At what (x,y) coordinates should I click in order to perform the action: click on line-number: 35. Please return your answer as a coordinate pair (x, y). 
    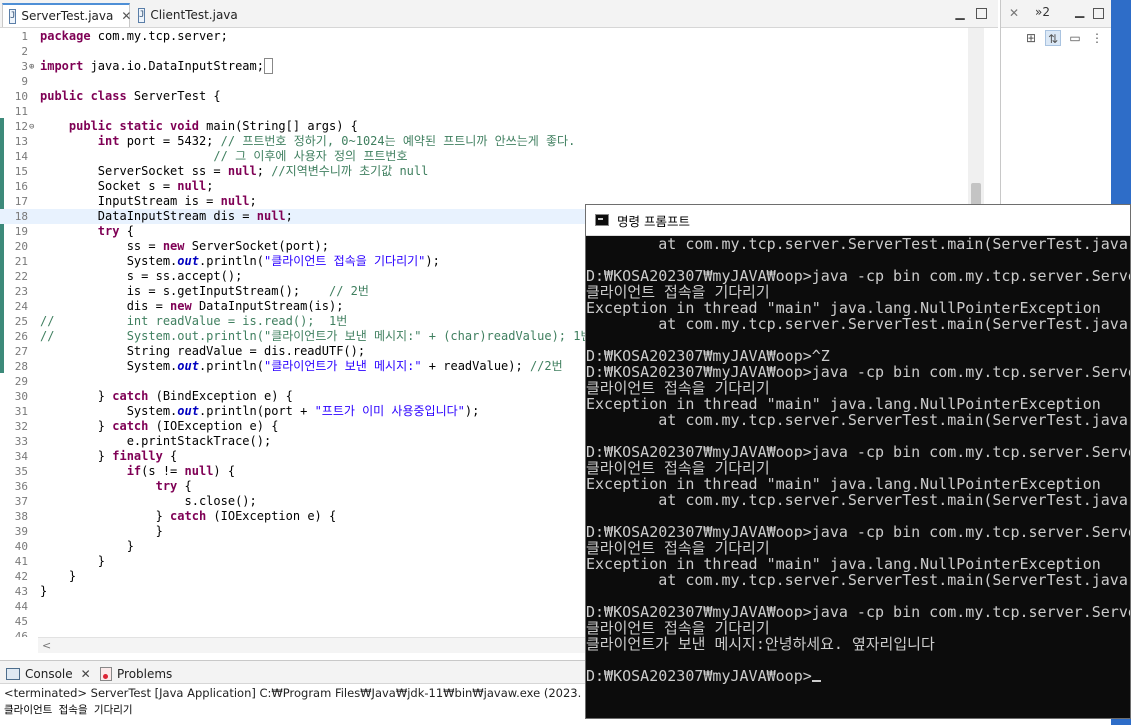
    Looking at the image, I should click on (21, 471).